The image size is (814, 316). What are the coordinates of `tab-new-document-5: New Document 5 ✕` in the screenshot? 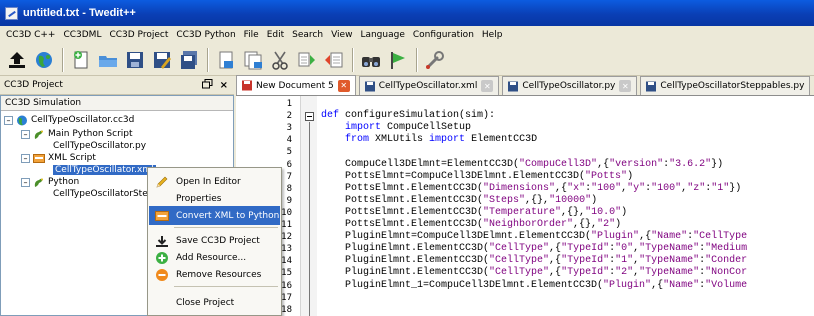 It's located at (296, 85).